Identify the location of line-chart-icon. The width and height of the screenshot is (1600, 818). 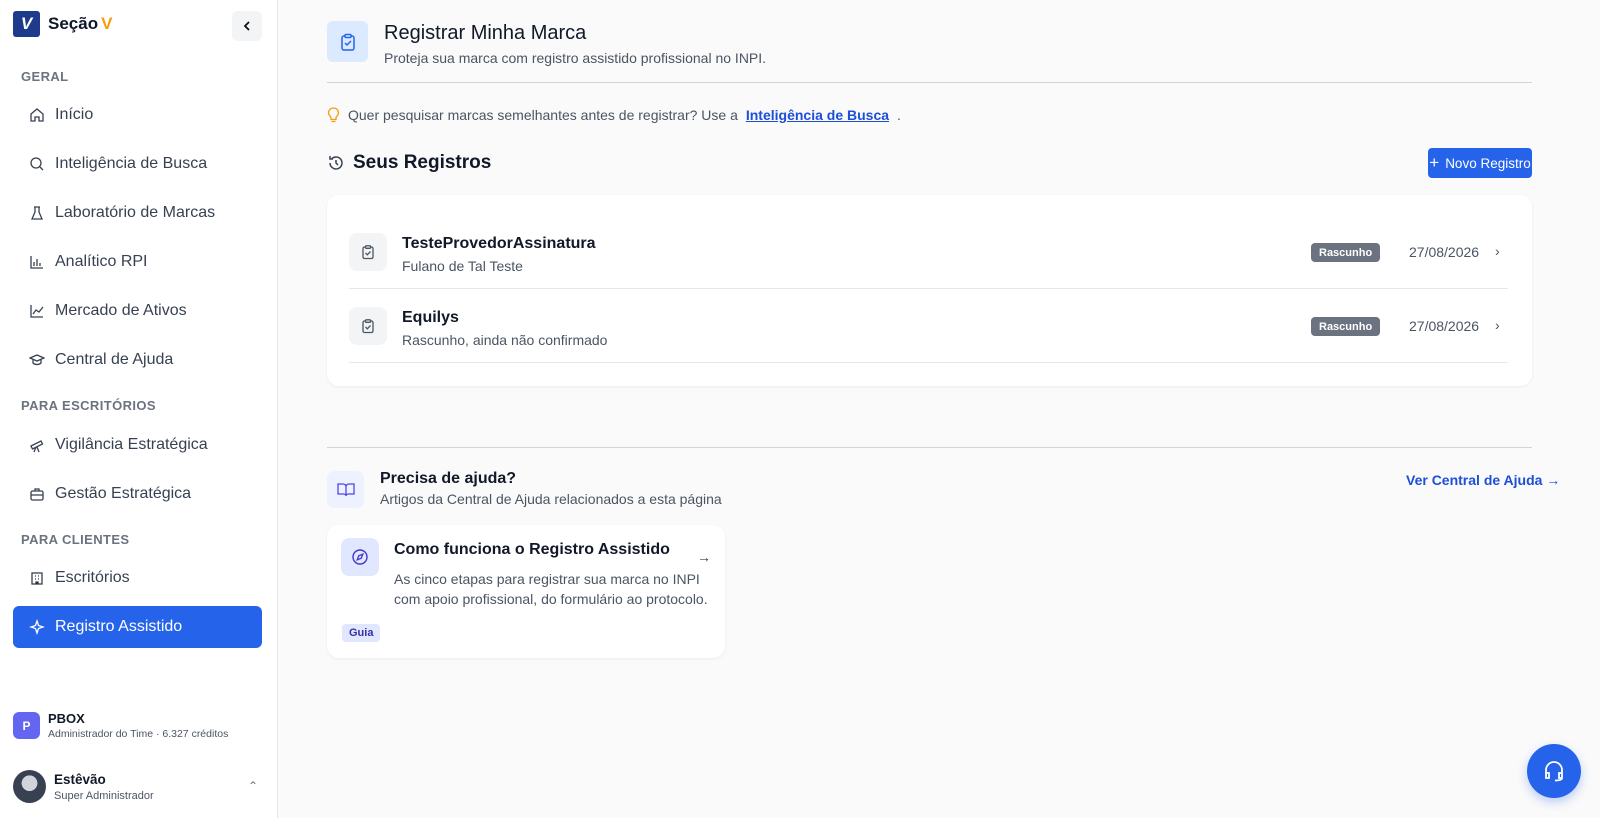
(37, 311).